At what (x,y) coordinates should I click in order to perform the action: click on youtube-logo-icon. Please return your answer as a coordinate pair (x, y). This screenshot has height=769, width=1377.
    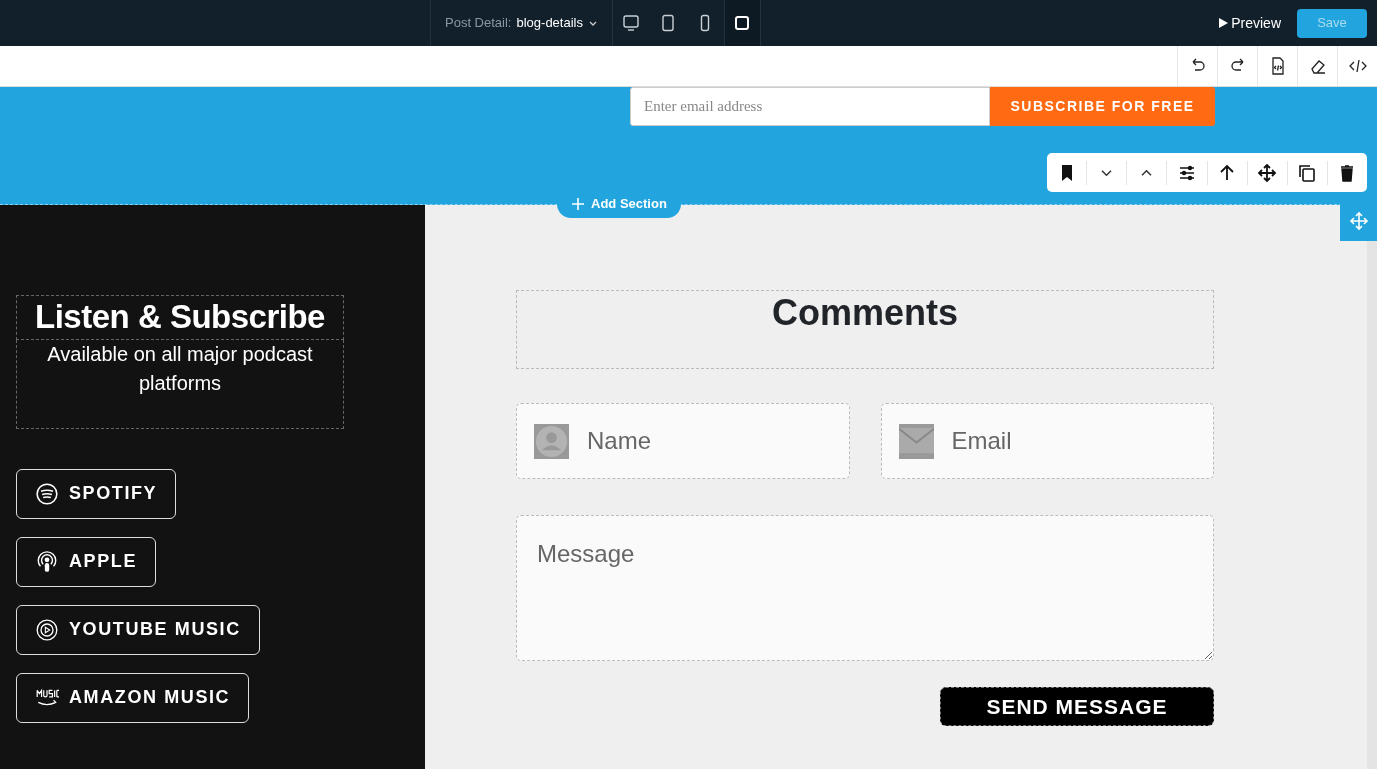
    Looking at the image, I should click on (47, 629).